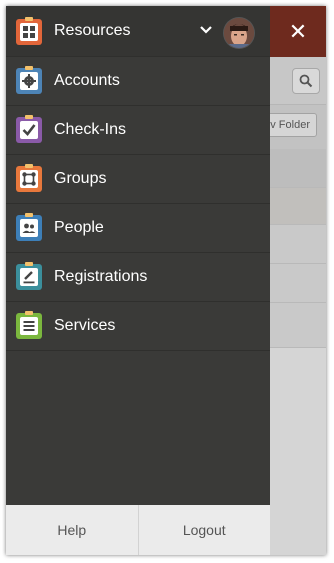  I want to click on menu-label-resources: Resources, so click(92, 30).